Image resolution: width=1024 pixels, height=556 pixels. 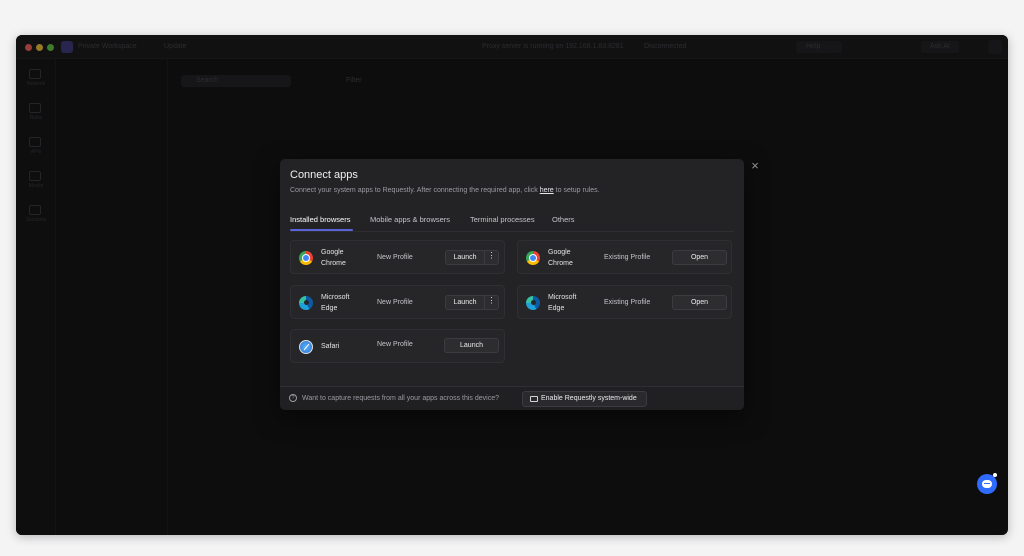 What do you see at coordinates (324, 175) in the screenshot?
I see `modal-title: Connect apps` at bounding box center [324, 175].